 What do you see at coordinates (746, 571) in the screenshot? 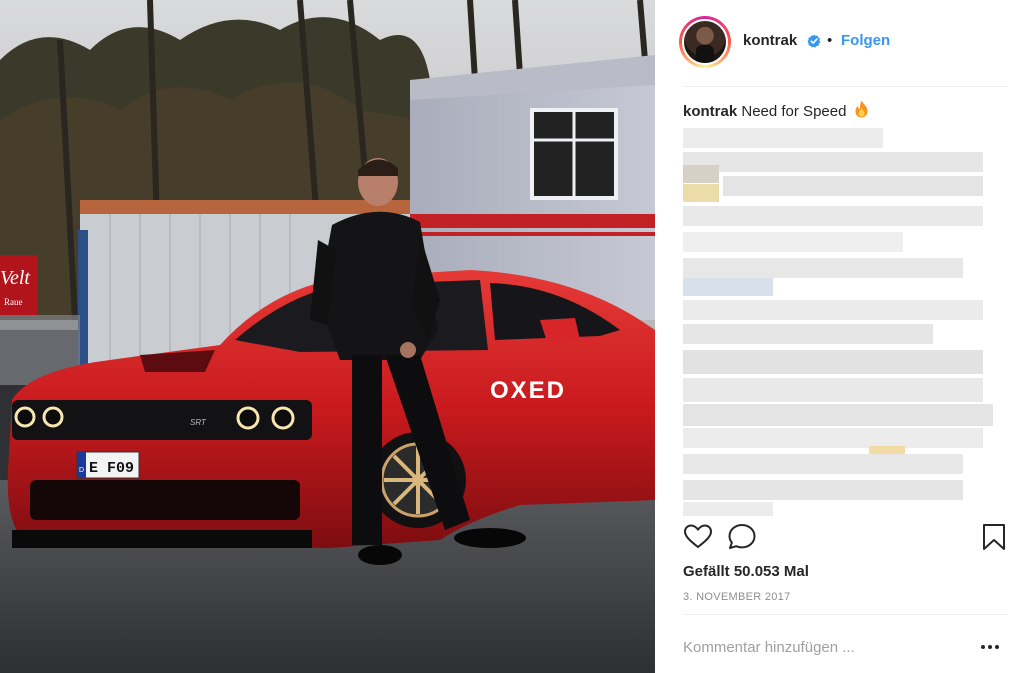
I see `likes-count: Gefällt 50.053 Mal` at bounding box center [746, 571].